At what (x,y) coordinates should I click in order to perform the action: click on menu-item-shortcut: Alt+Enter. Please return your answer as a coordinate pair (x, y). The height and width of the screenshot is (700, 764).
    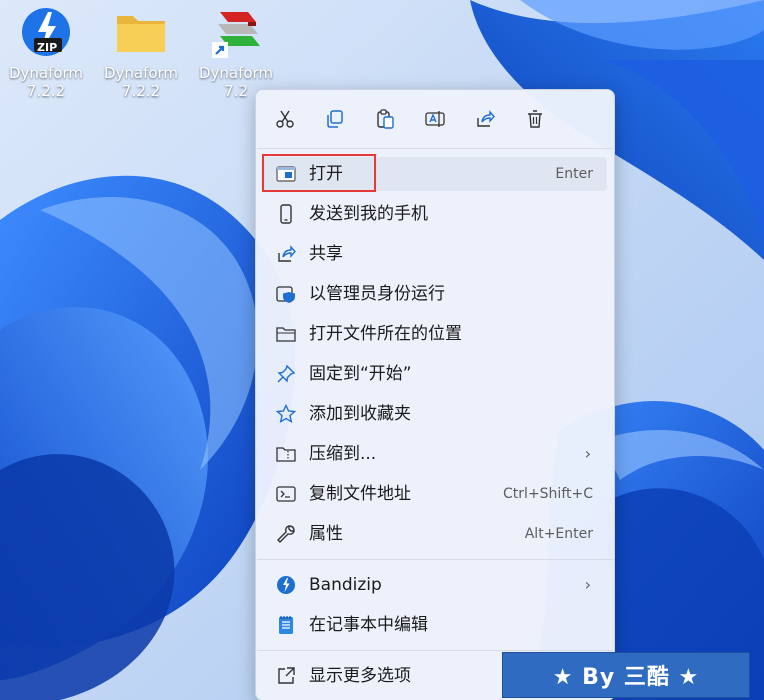
    Looking at the image, I should click on (558, 534).